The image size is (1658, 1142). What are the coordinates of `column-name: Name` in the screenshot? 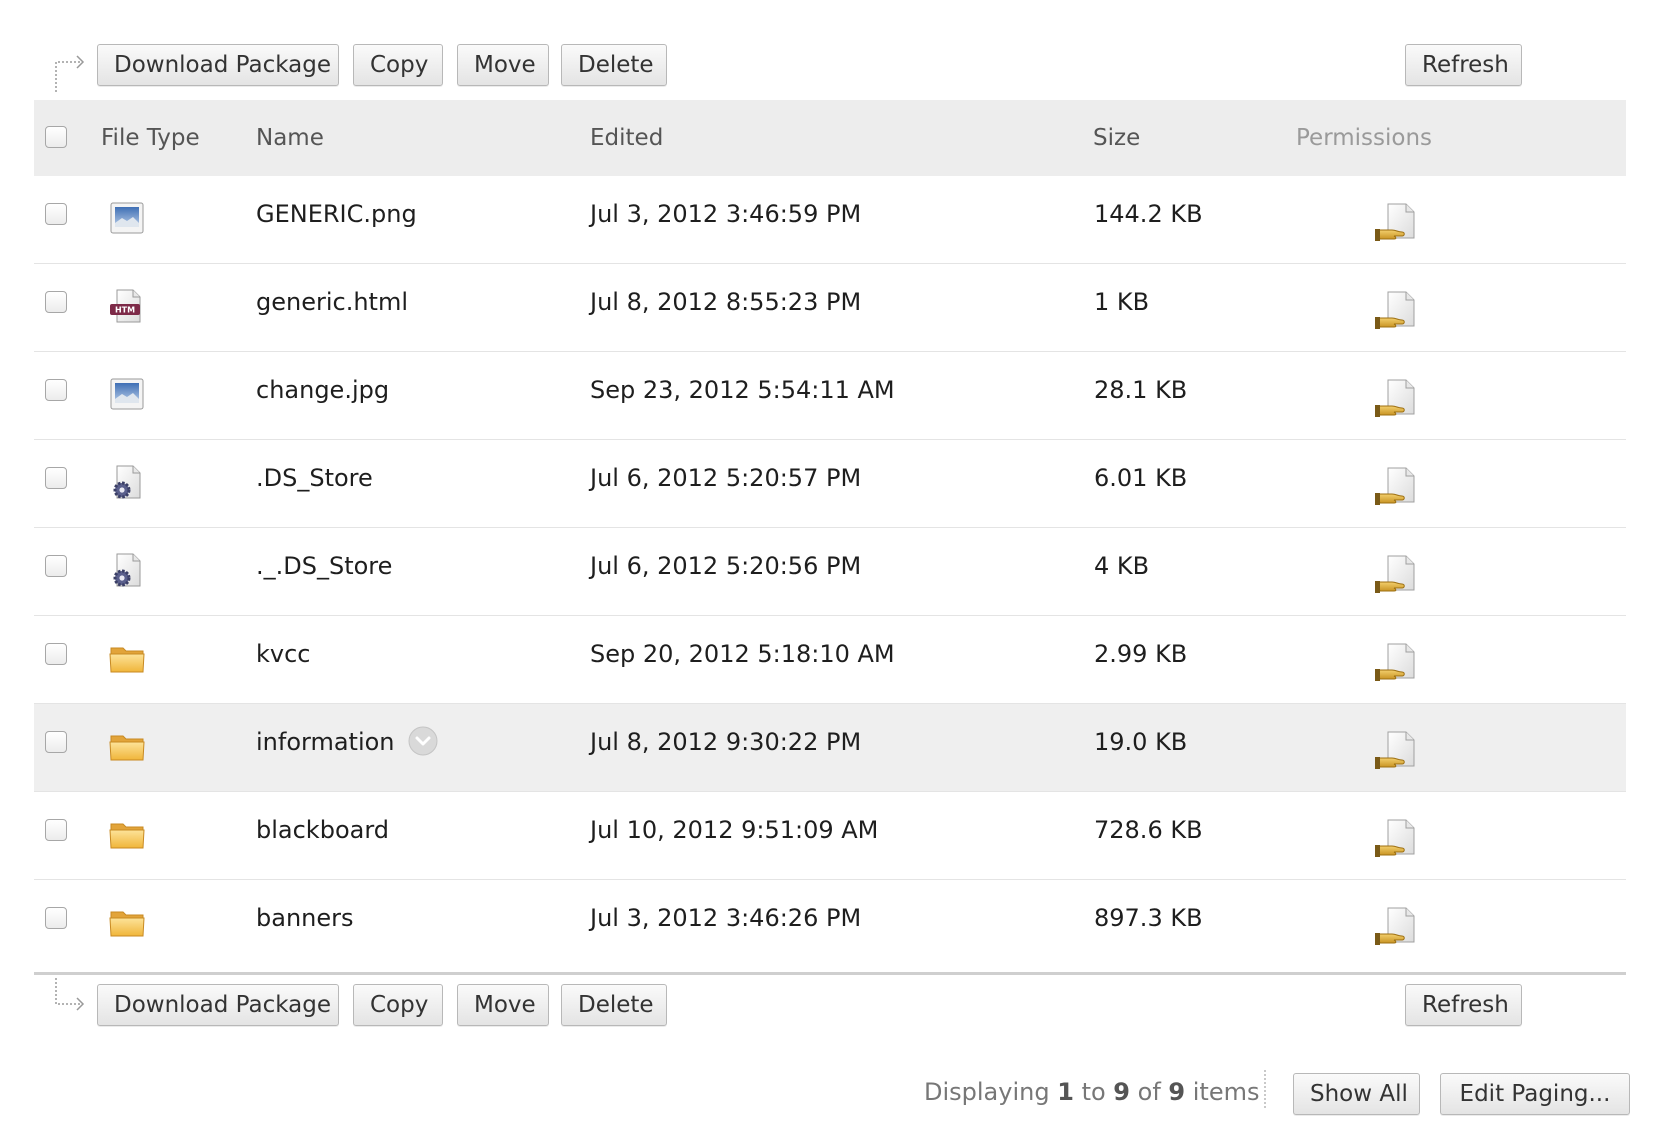 It's located at (290, 138).